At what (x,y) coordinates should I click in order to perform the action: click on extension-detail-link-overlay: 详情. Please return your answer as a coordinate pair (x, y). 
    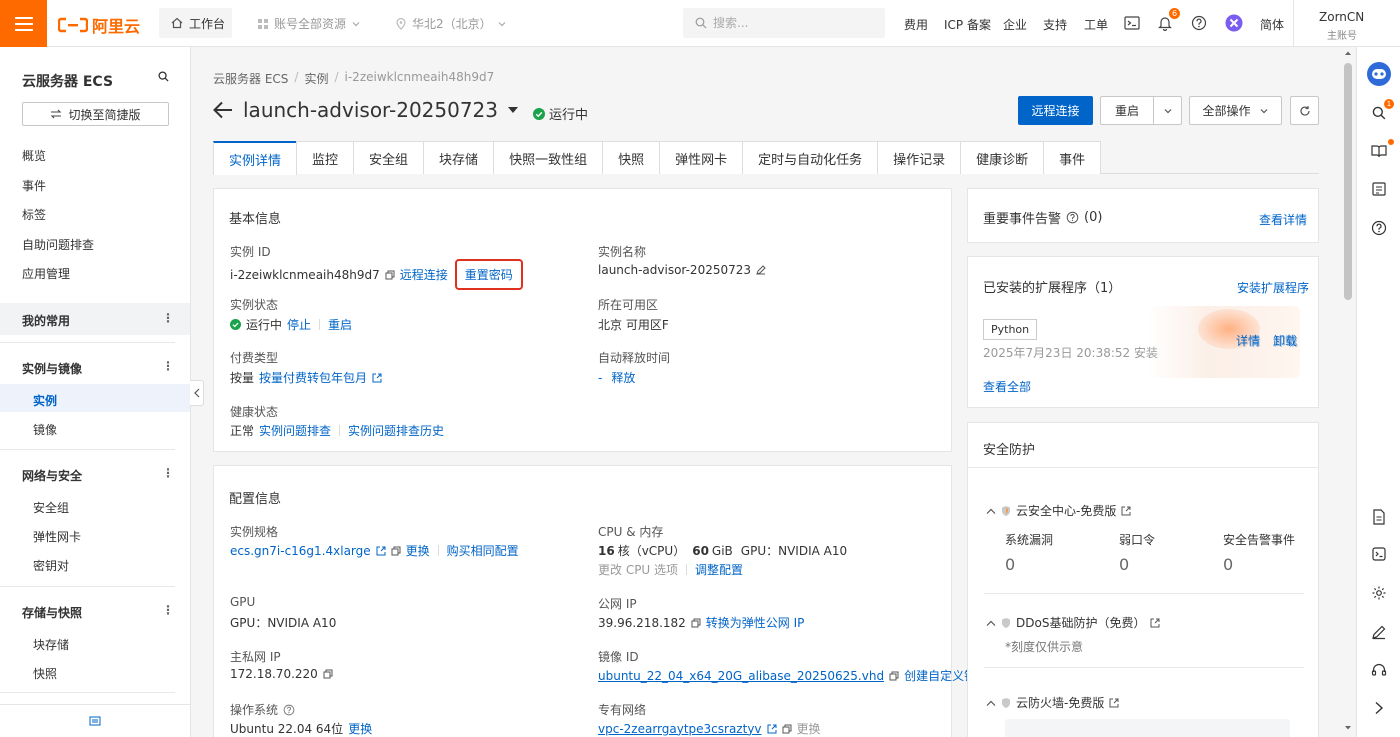
    Looking at the image, I should click on (1248, 340).